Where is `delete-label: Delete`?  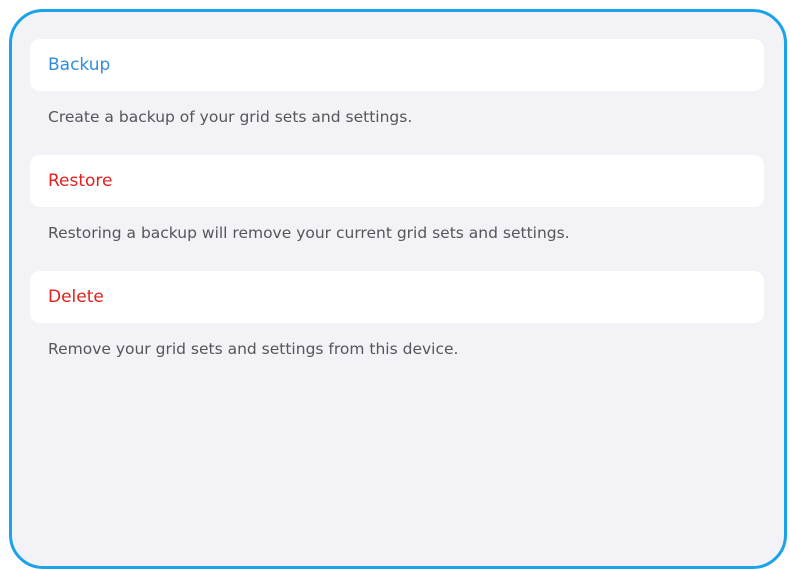
delete-label: Delete is located at coordinates (76, 297).